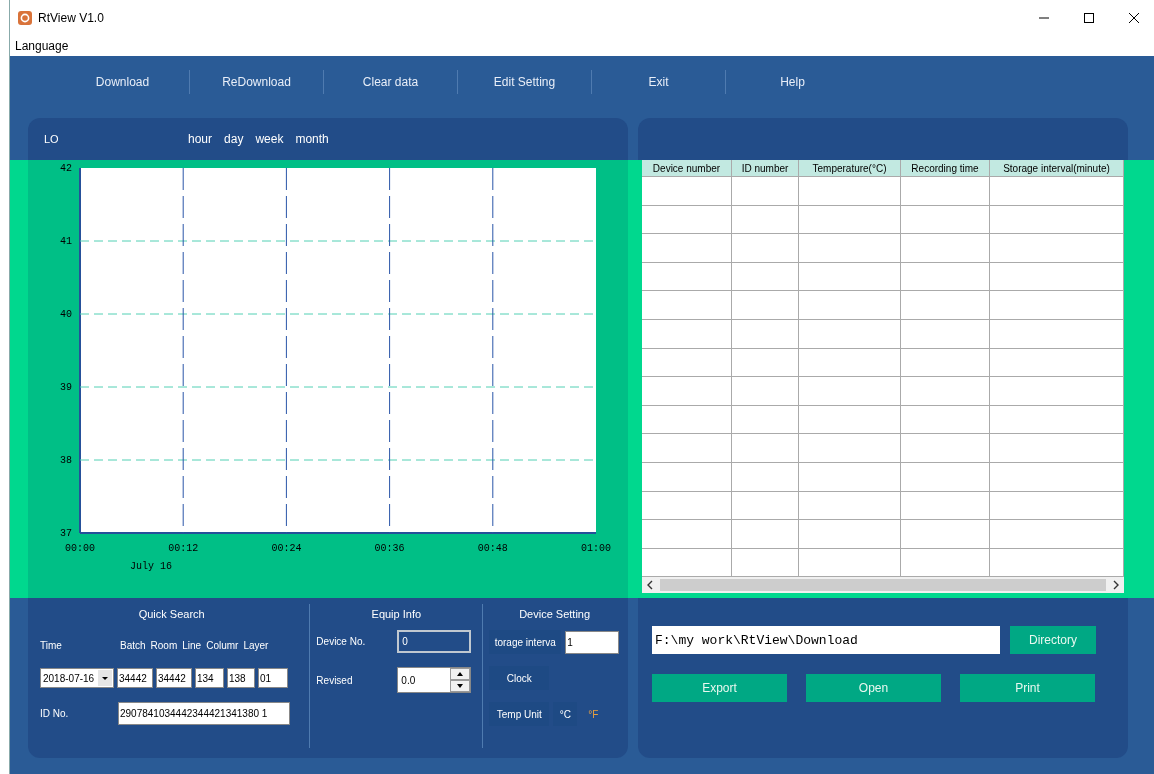 This screenshot has width=1154, height=774. Describe the element at coordinates (434, 641) in the screenshot. I see `input-field: 0` at that location.